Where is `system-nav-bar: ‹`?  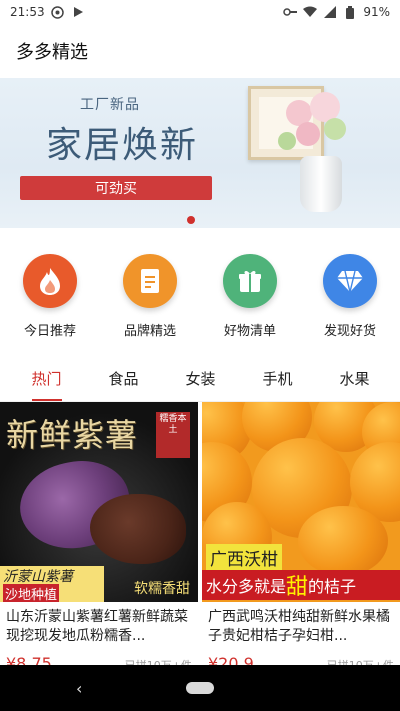 system-nav-bar: ‹ is located at coordinates (200, 688).